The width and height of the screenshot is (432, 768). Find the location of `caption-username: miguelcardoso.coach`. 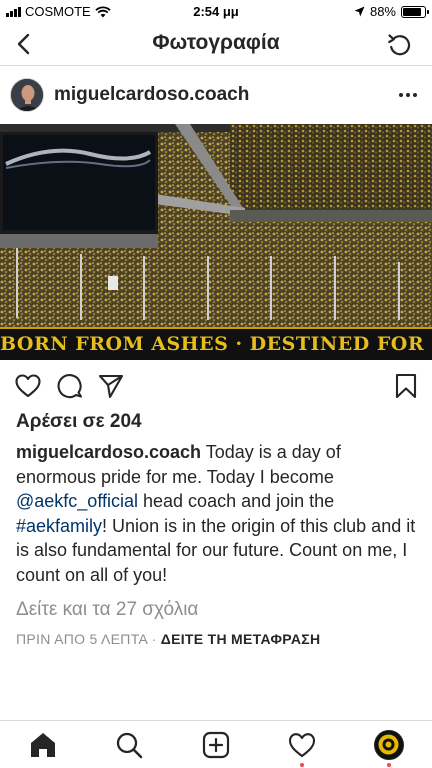

caption-username: miguelcardoso.coach is located at coordinates (108, 452).